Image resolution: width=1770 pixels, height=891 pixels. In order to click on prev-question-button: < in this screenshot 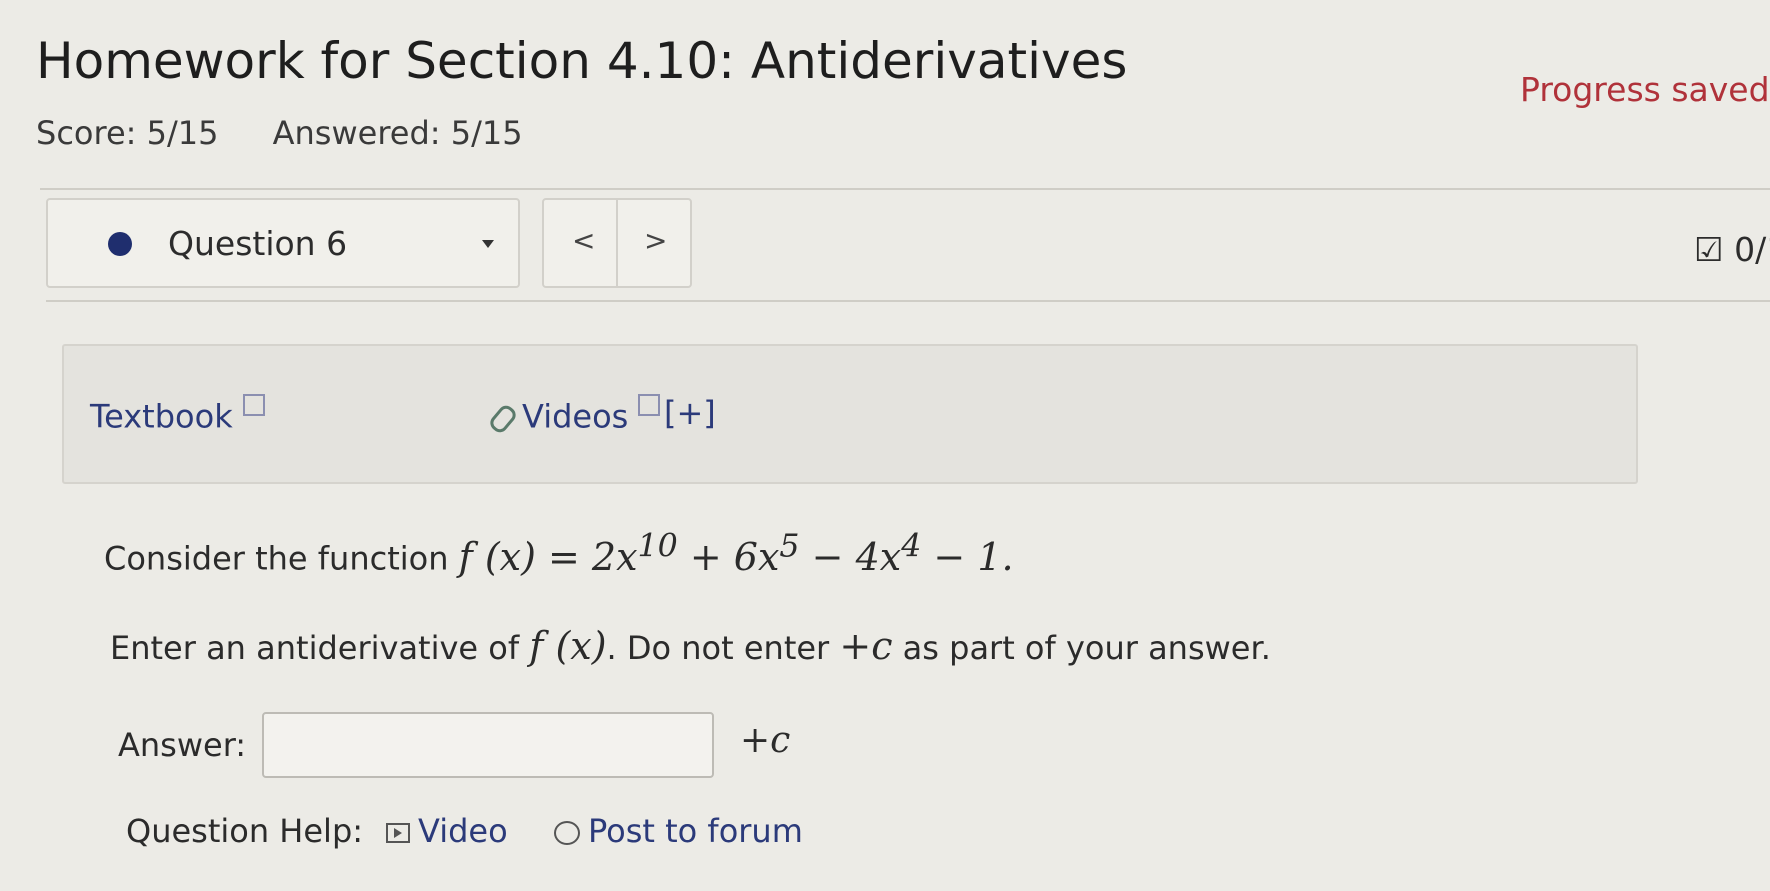, I will do `click(583, 240)`.